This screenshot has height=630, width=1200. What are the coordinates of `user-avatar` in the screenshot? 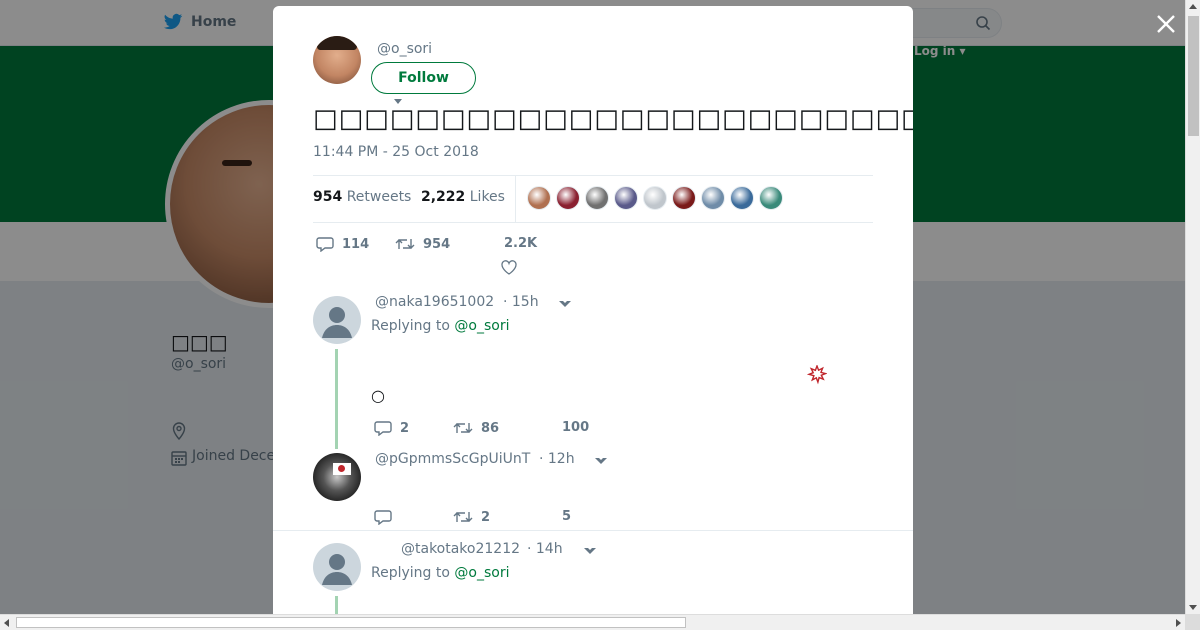 It's located at (337, 477).